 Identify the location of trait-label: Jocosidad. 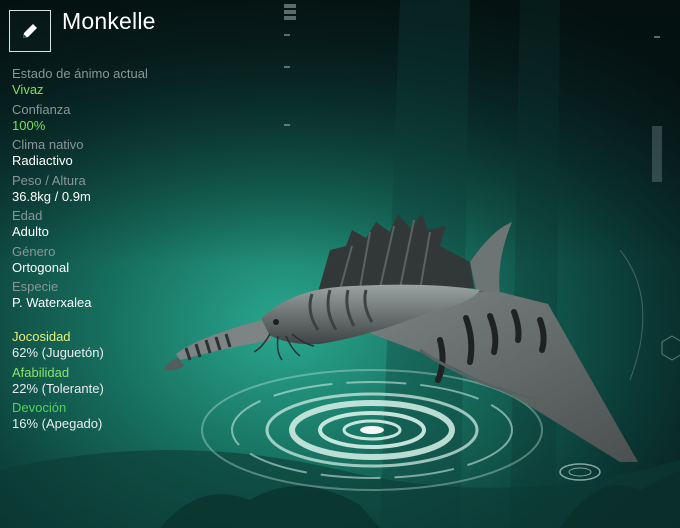
(41, 336).